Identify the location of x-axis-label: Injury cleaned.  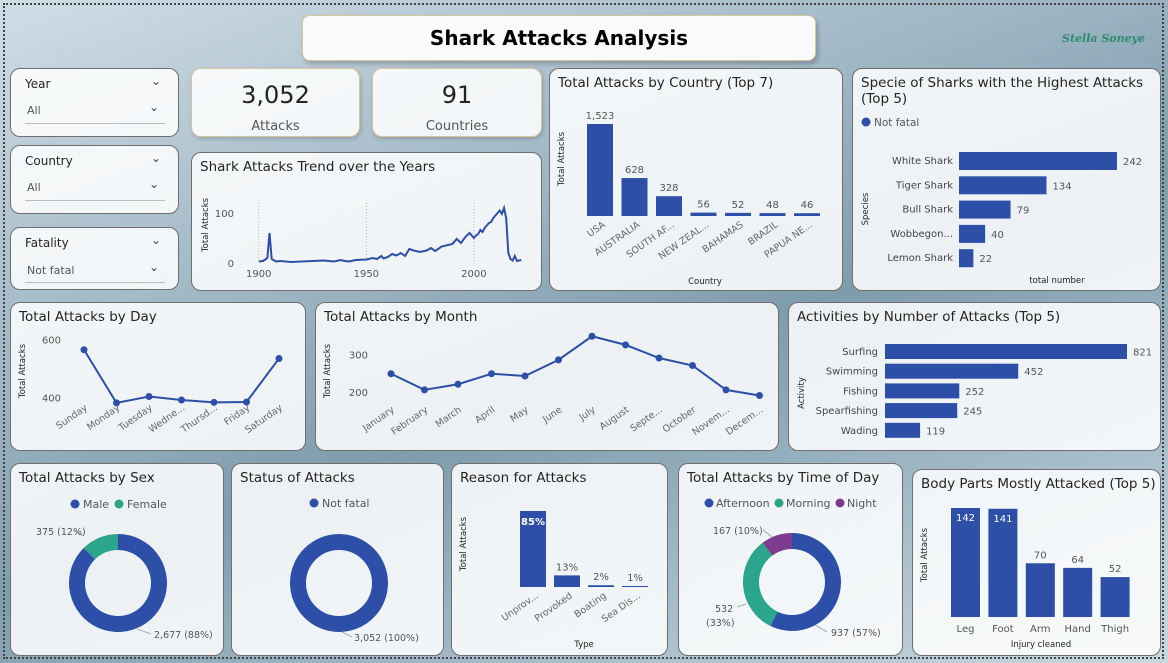
(1041, 645).